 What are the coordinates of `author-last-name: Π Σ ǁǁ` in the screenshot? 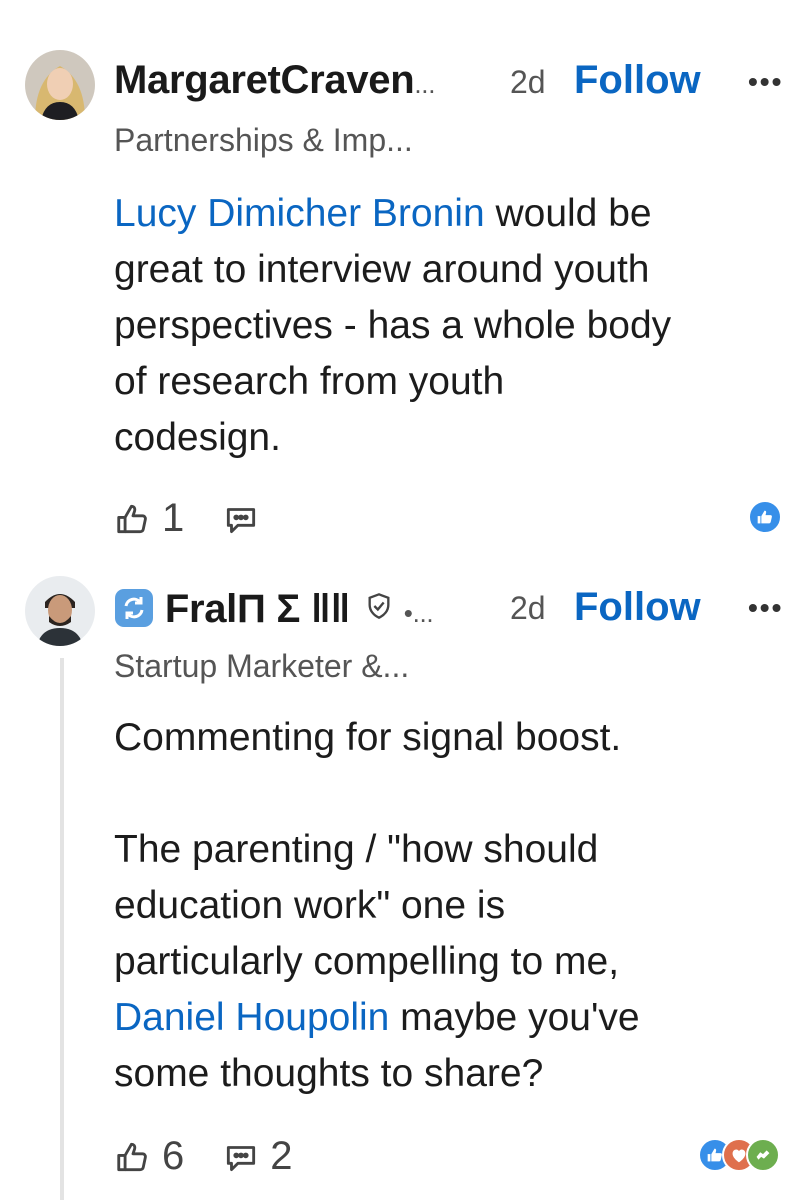 It's located at (293, 609).